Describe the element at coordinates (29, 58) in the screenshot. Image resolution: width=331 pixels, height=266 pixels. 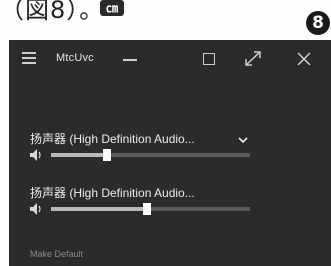
I see `hamburger-icon` at that location.